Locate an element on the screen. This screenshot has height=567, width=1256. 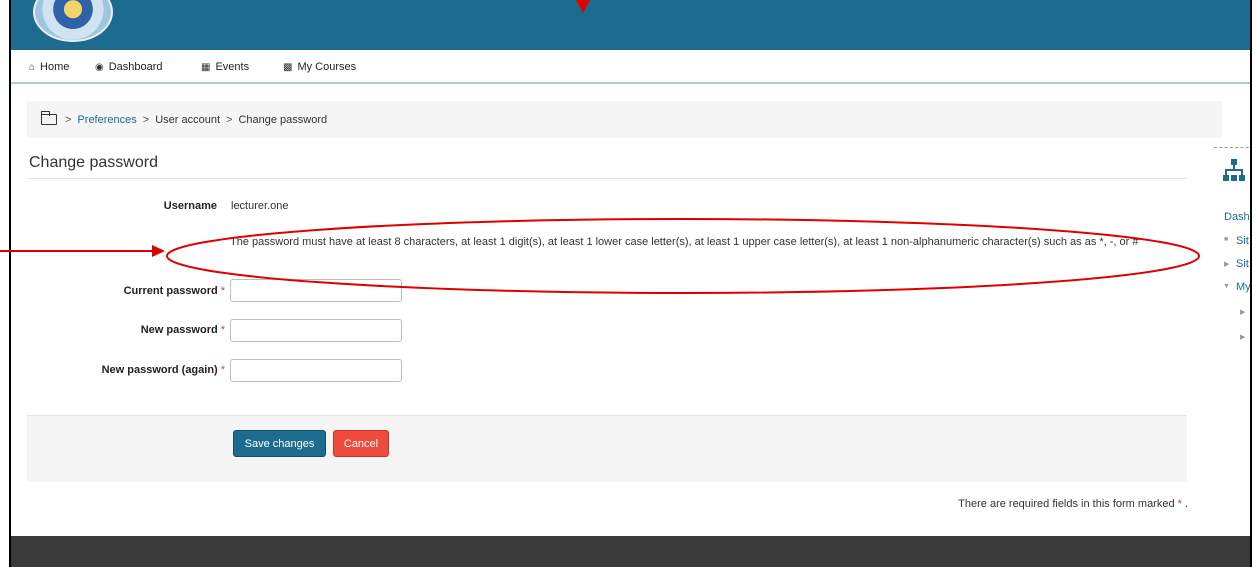
cancel-button: Cancel is located at coordinates (361, 443).